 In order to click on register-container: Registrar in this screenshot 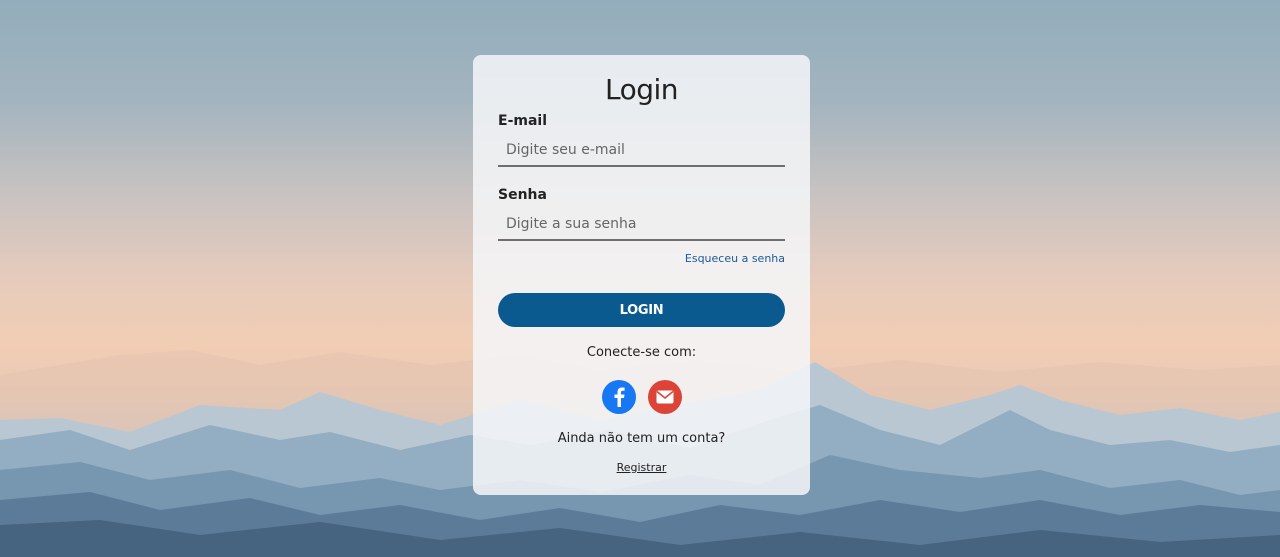, I will do `click(641, 467)`.